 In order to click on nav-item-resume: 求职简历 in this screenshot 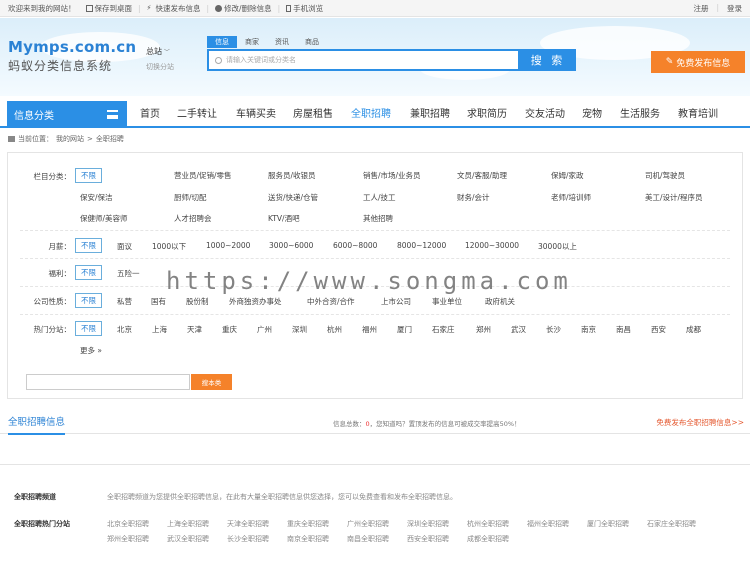, I will do `click(487, 114)`.